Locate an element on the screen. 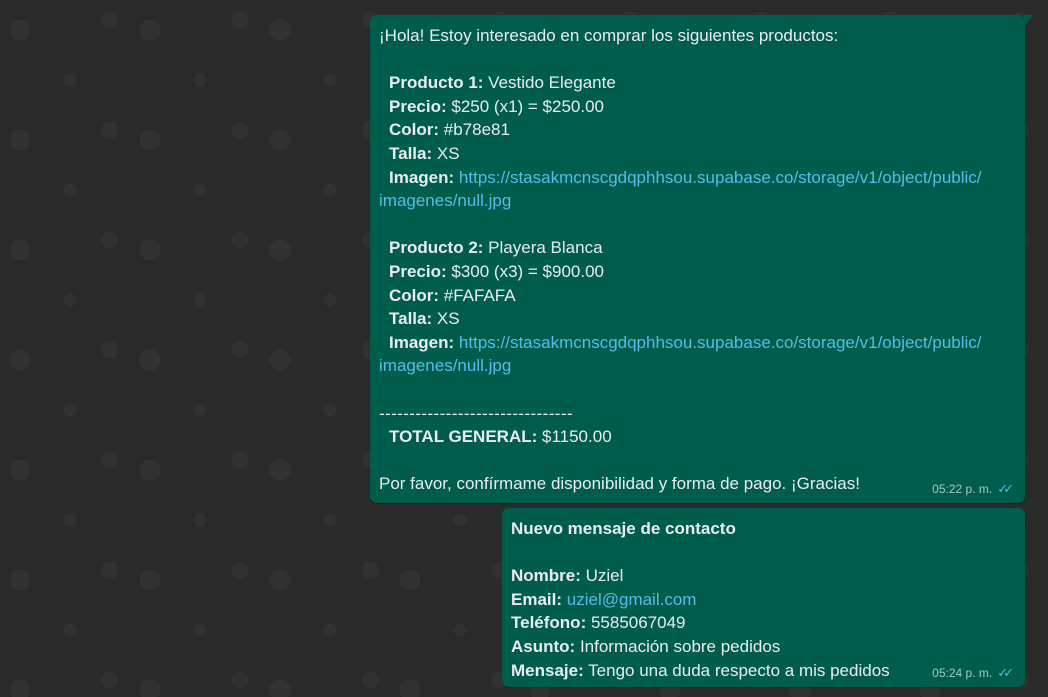 The width and height of the screenshot is (1048, 697). email-label: Email: is located at coordinates (537, 599).